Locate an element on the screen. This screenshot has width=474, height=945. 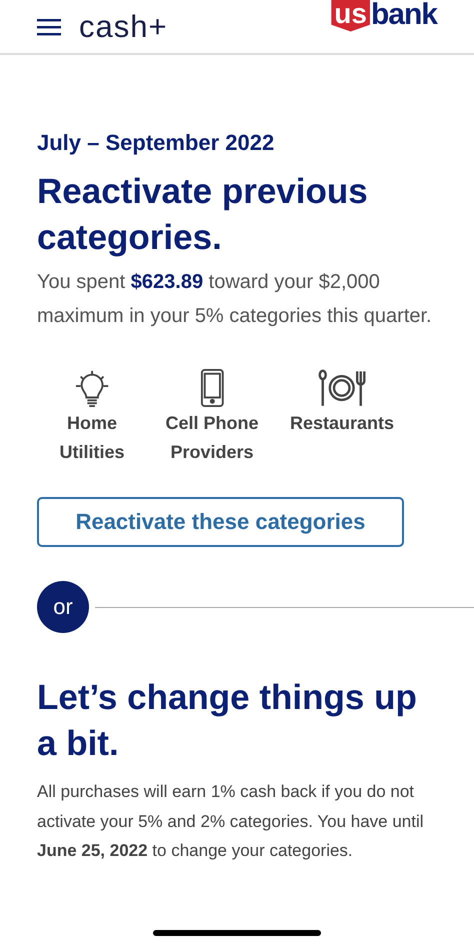
phone-icon is located at coordinates (212, 388).